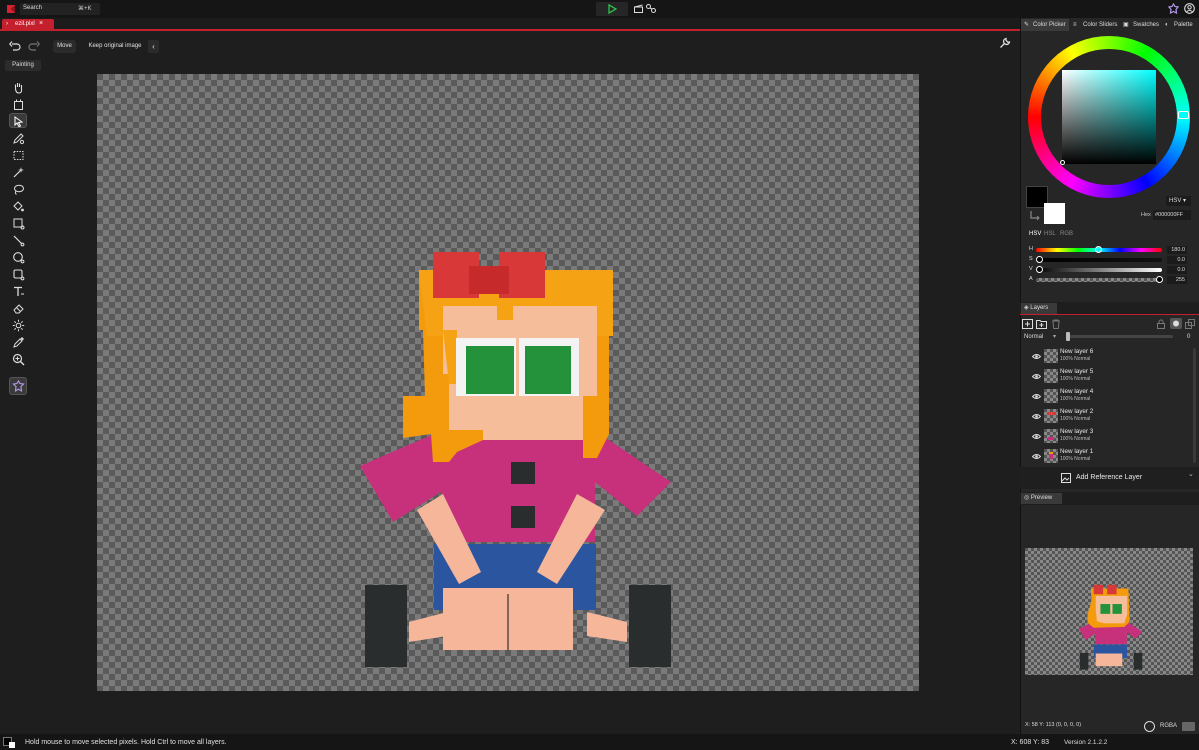 The height and width of the screenshot is (750, 1199). Describe the element at coordinates (1173, 8) in the screenshot. I see `plugin-icon` at that location.